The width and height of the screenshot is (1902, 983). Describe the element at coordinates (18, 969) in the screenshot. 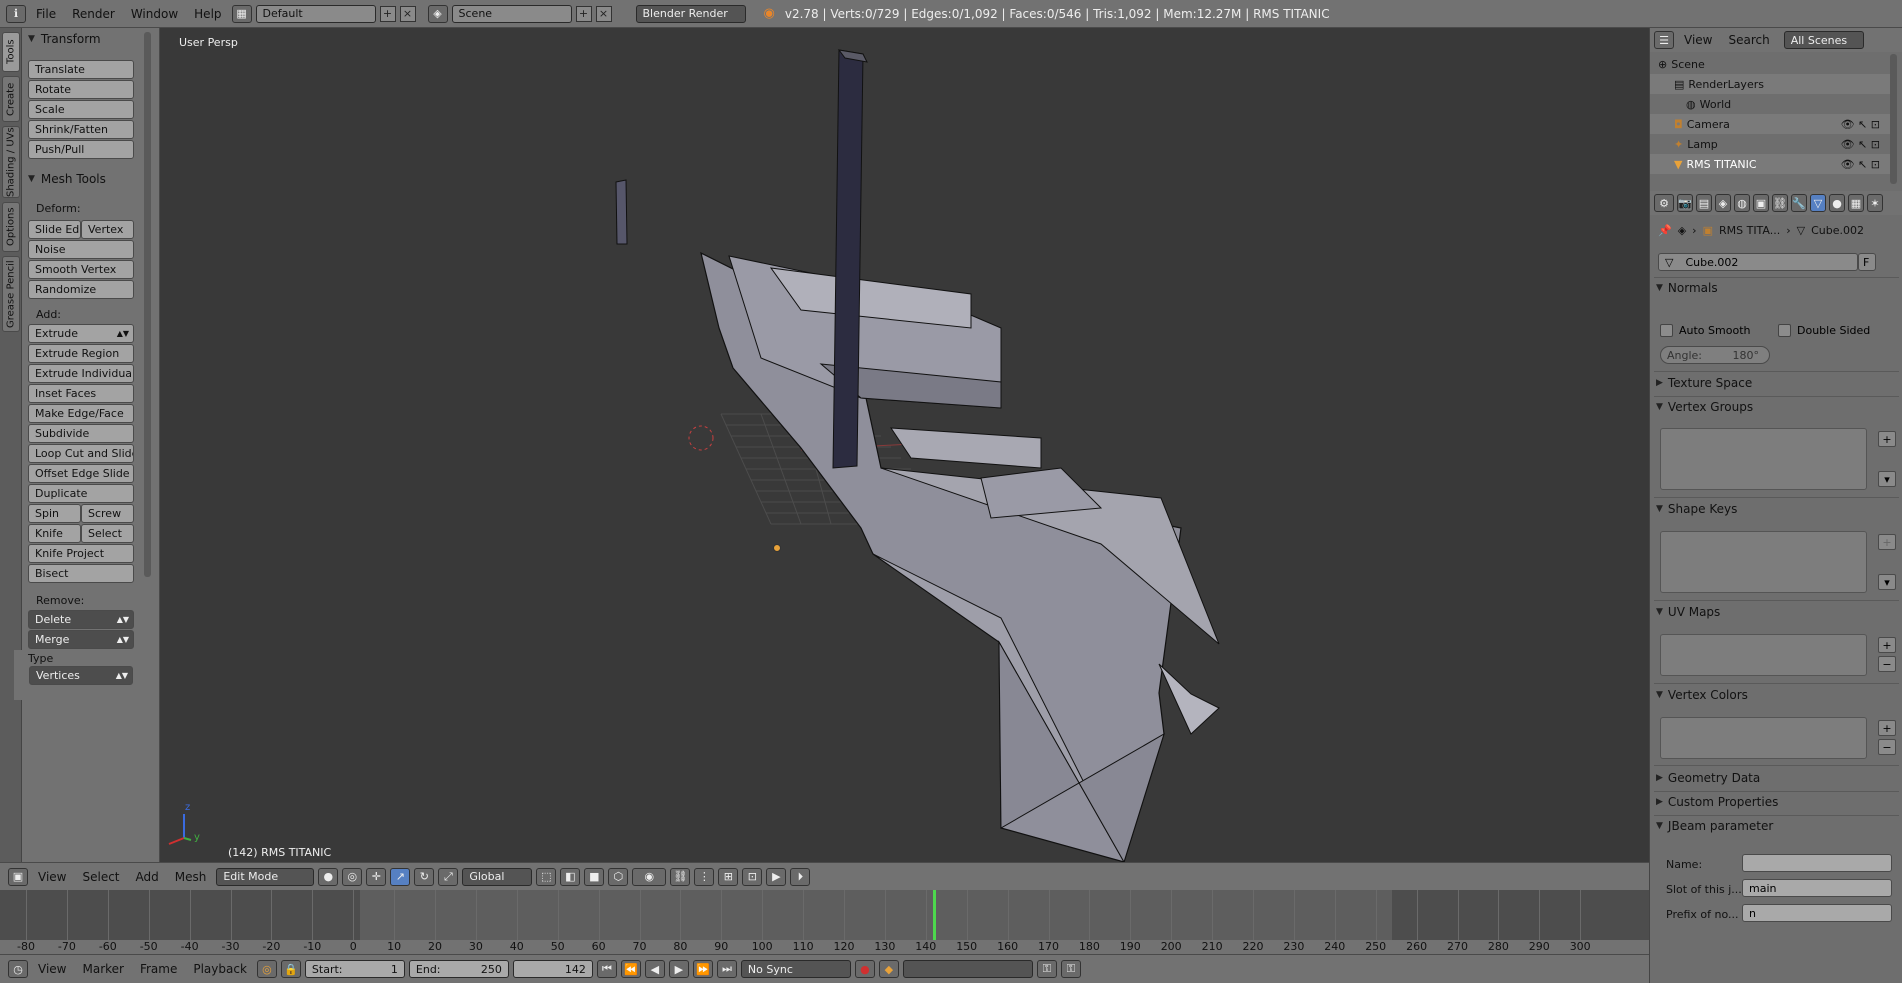

I see `timeline-editor-icon: ◷` at that location.